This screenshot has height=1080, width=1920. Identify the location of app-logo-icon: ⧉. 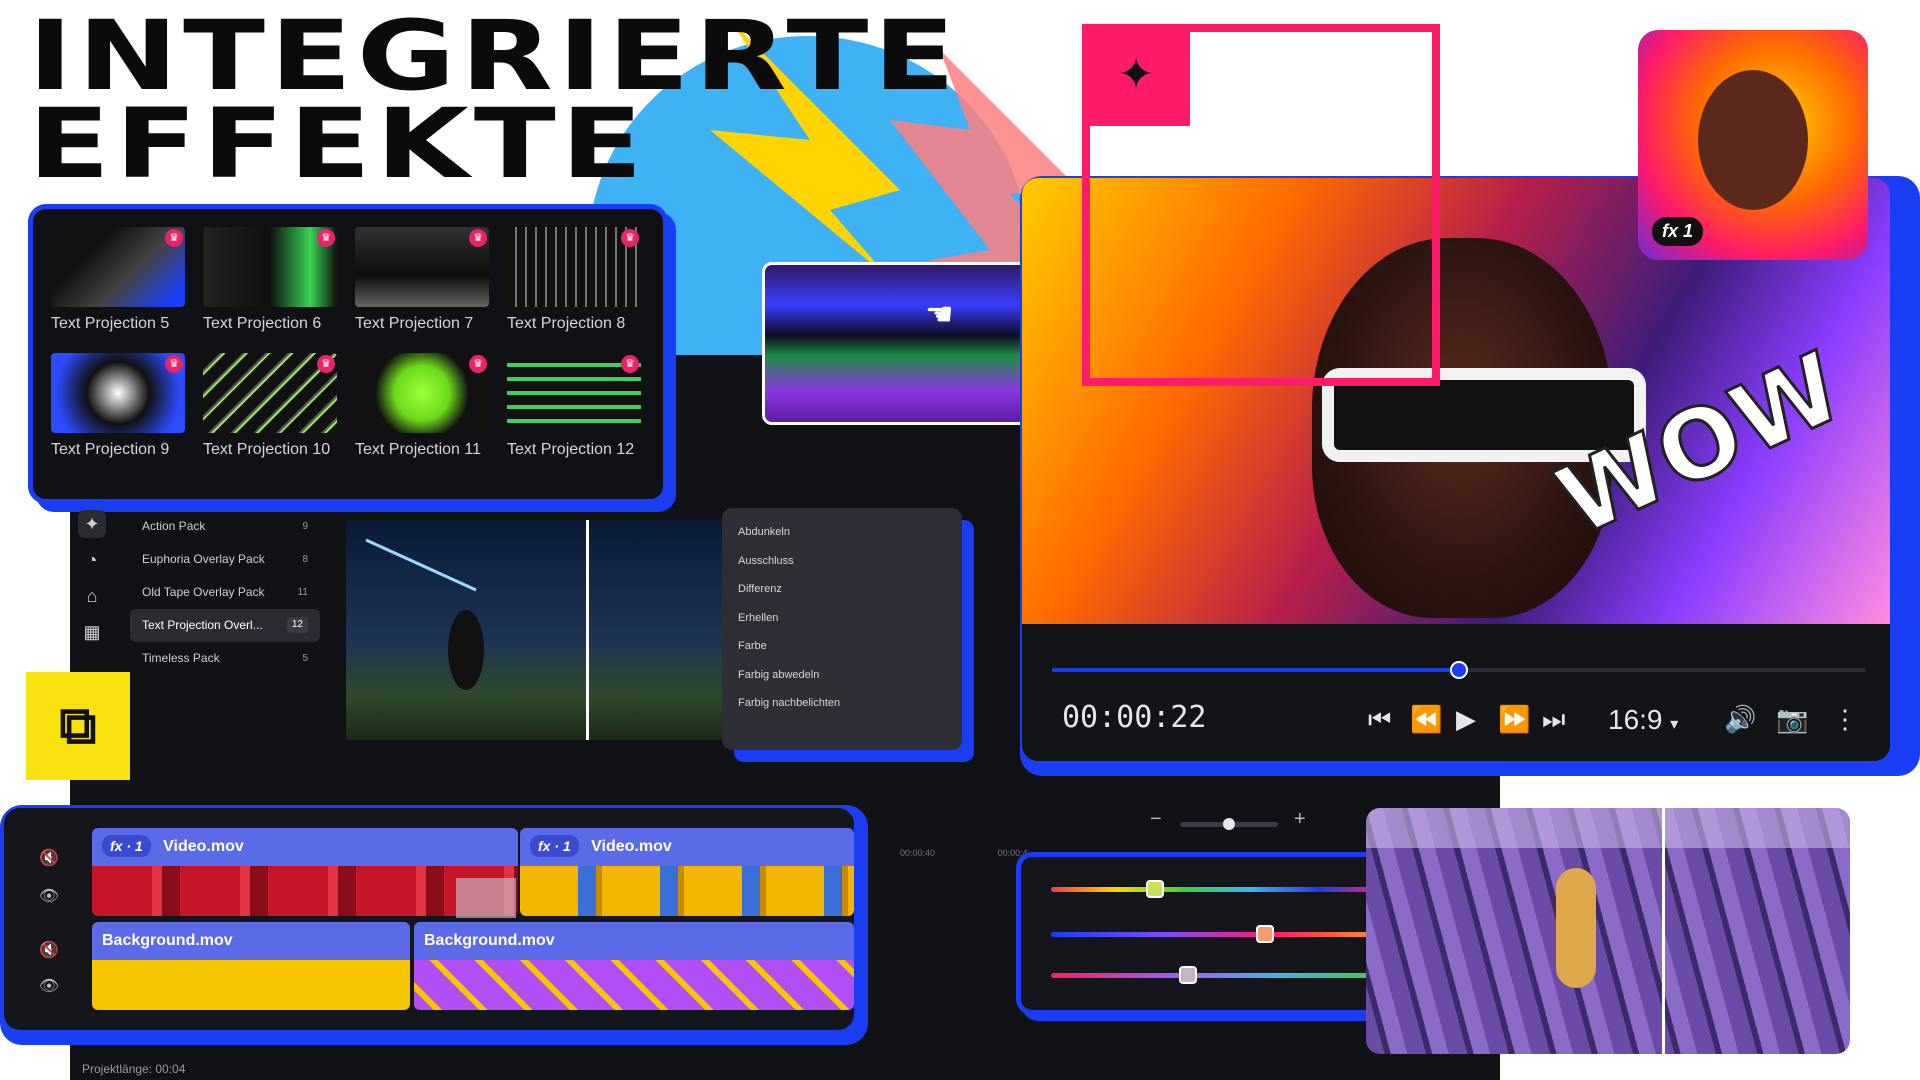
(78, 726).